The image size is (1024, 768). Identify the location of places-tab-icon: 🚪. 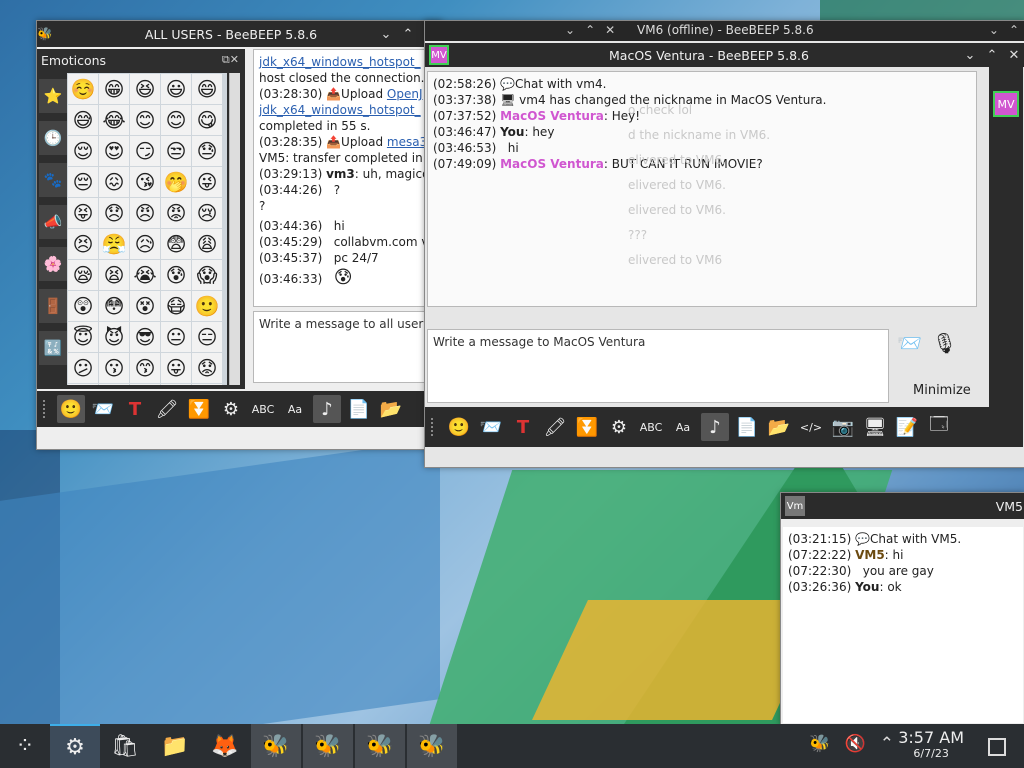
(53, 306).